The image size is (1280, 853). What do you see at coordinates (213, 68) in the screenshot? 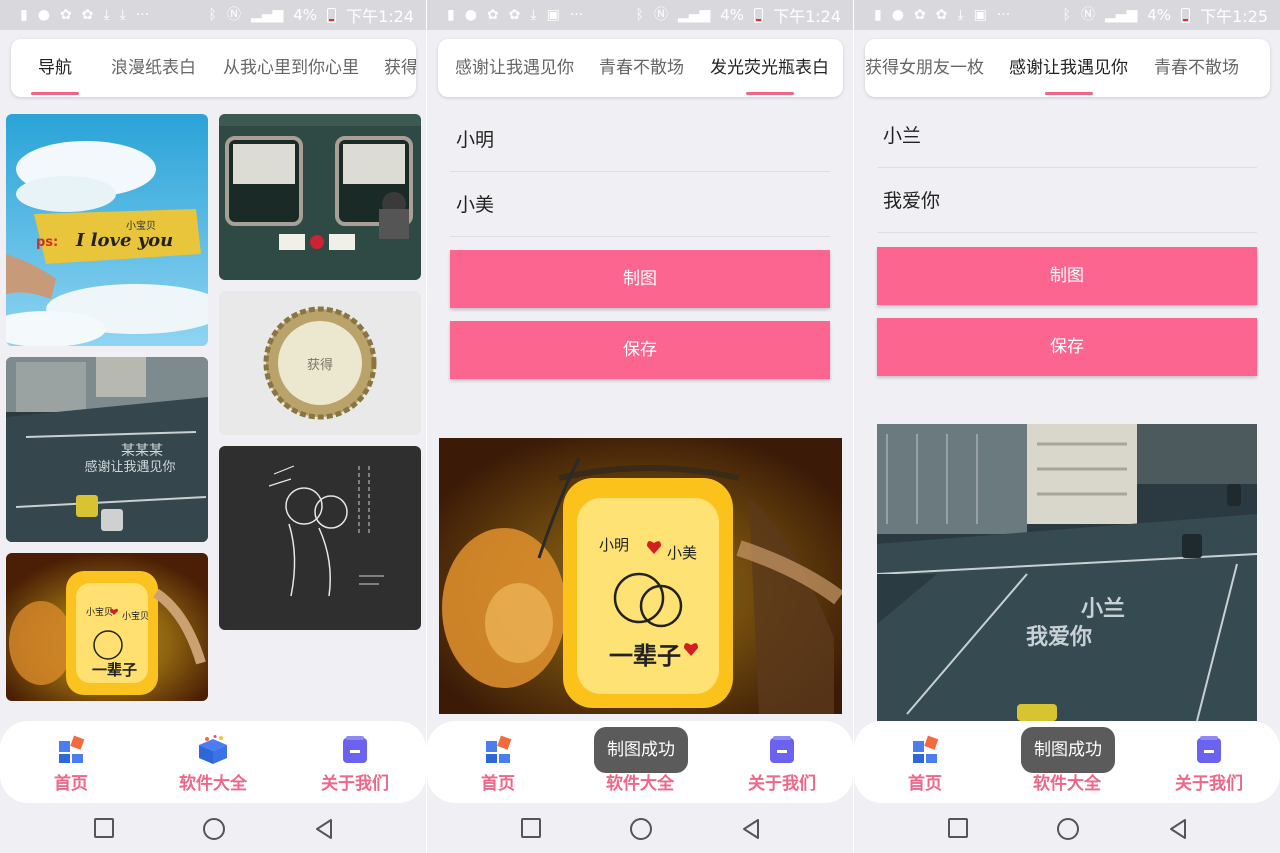
I see `tab-bar: 导航 浪漫纸表白 从我心里到你心里 获得` at bounding box center [213, 68].